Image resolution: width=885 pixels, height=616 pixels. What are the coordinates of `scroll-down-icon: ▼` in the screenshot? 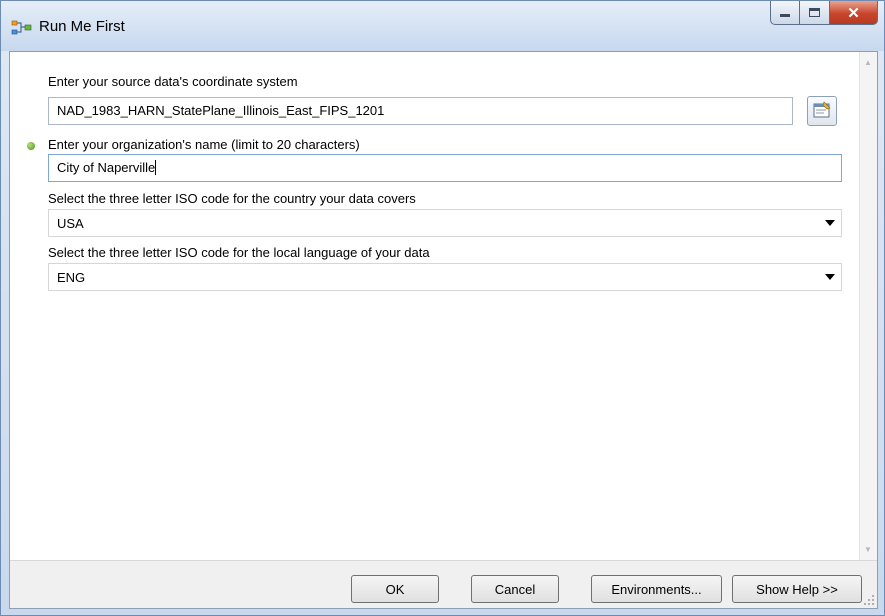 It's located at (868, 549).